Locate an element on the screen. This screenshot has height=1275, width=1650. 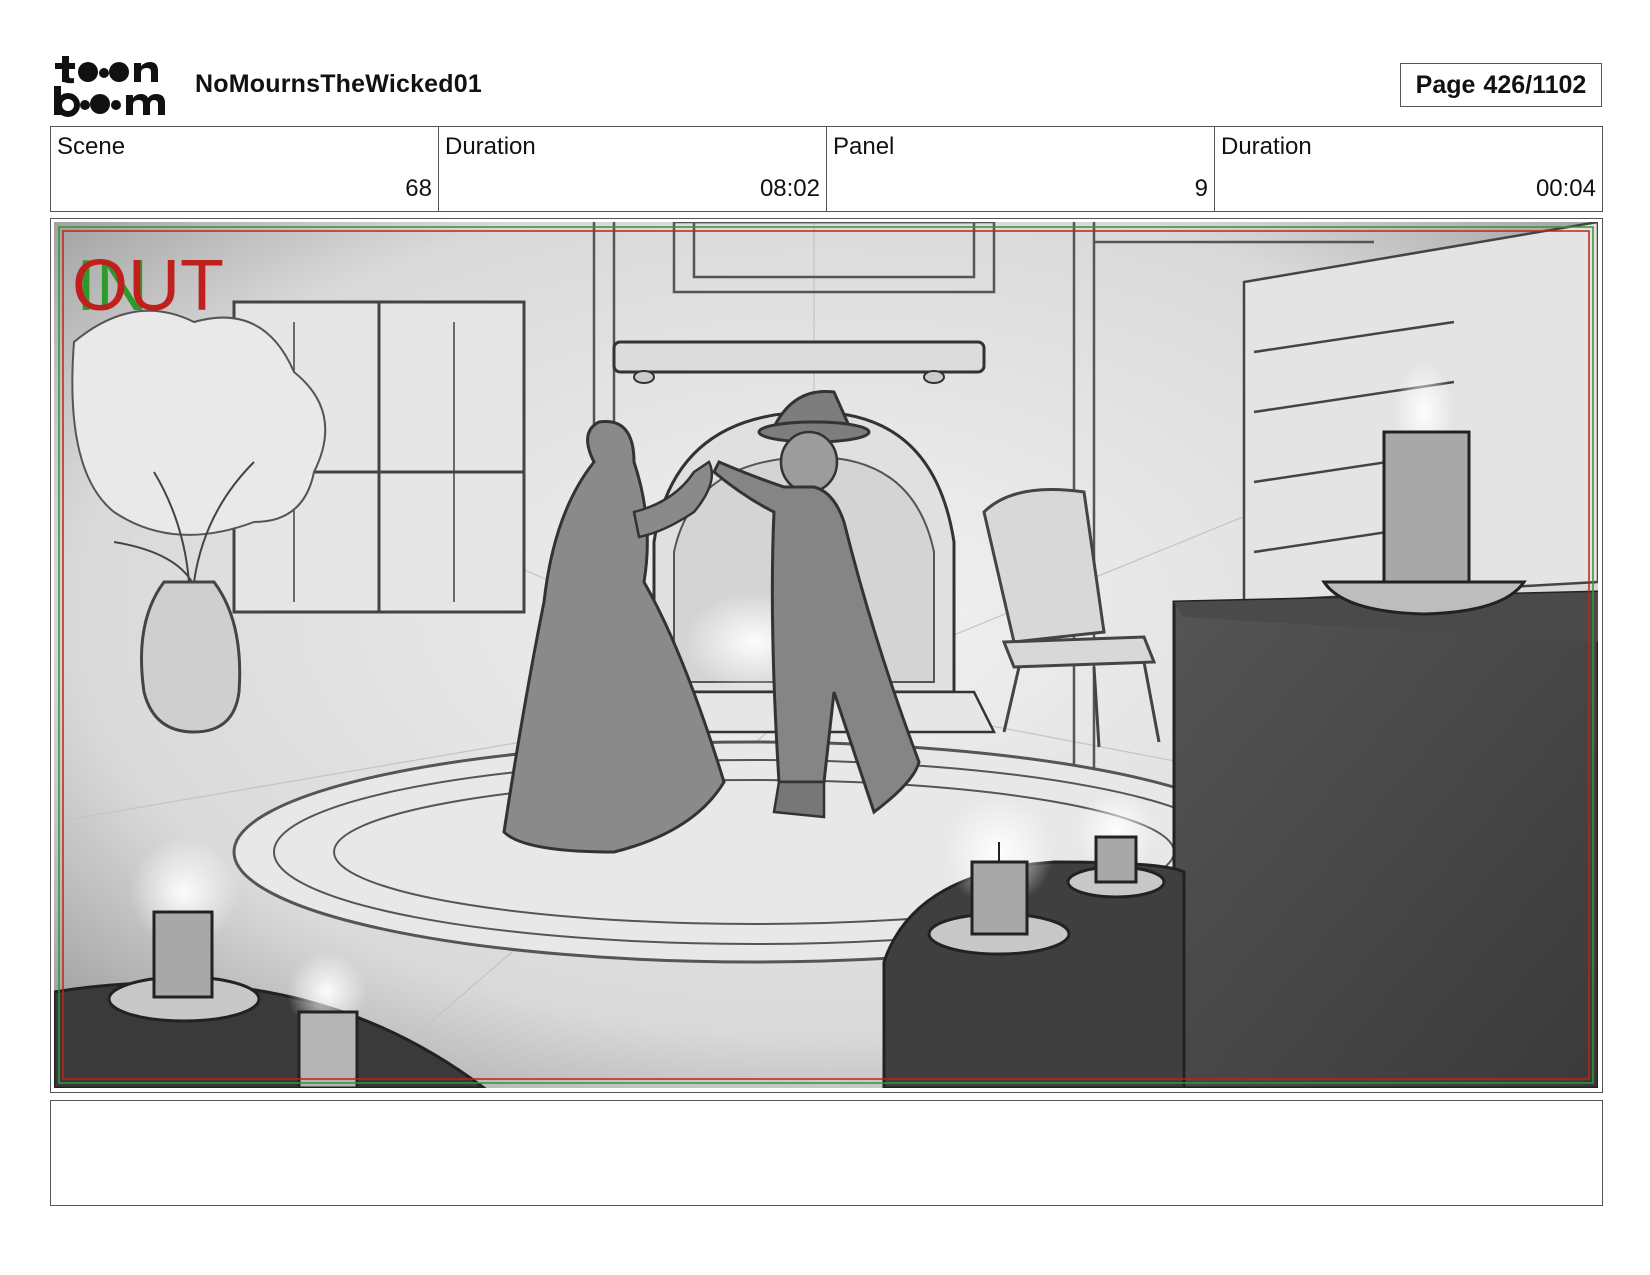
panel-duration-cell: Duration 00:04 is located at coordinates (1408, 169).